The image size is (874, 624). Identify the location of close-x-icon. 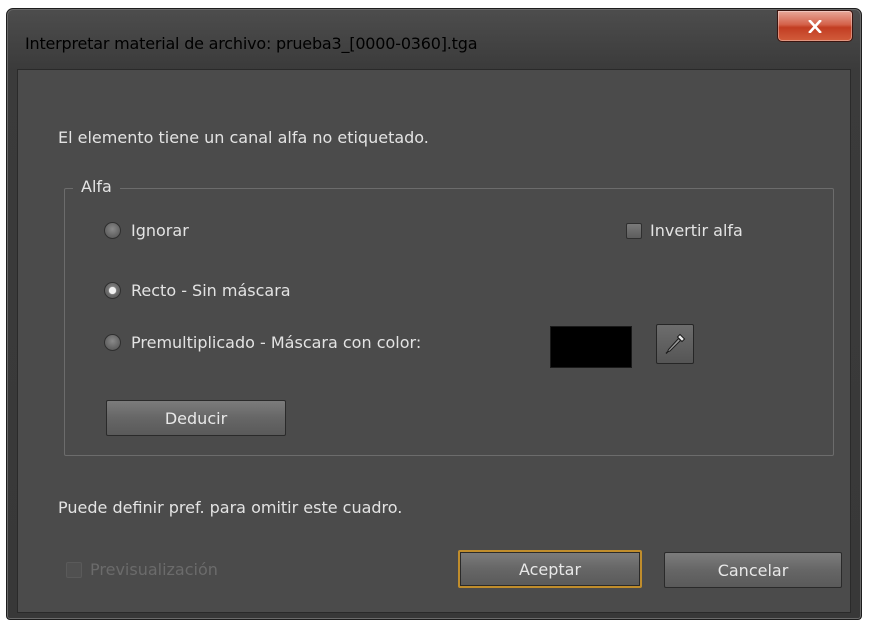
(815, 26).